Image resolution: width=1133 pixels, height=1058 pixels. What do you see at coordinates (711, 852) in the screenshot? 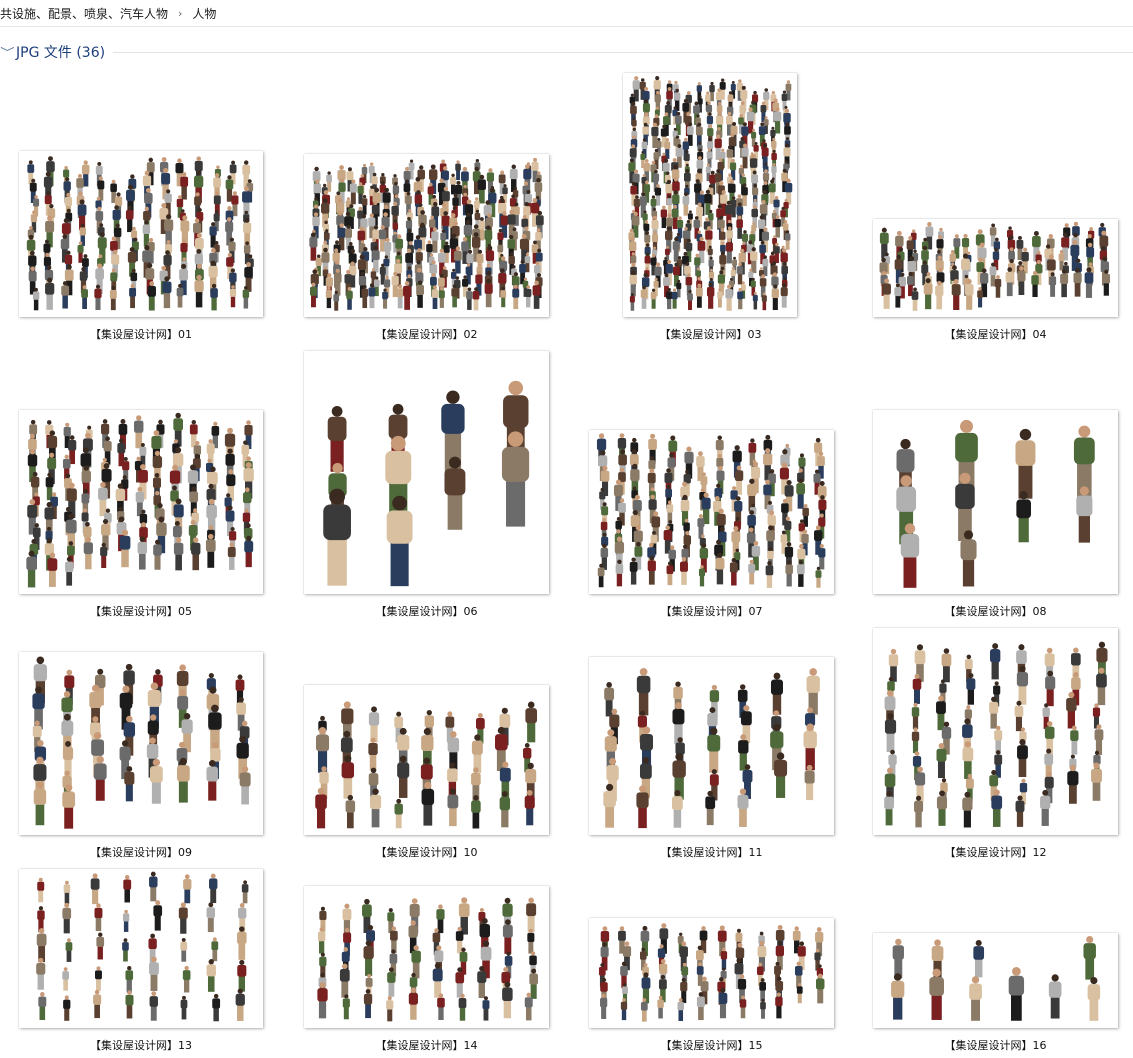
I see `file-name: 【集设屋设计网】11` at bounding box center [711, 852].